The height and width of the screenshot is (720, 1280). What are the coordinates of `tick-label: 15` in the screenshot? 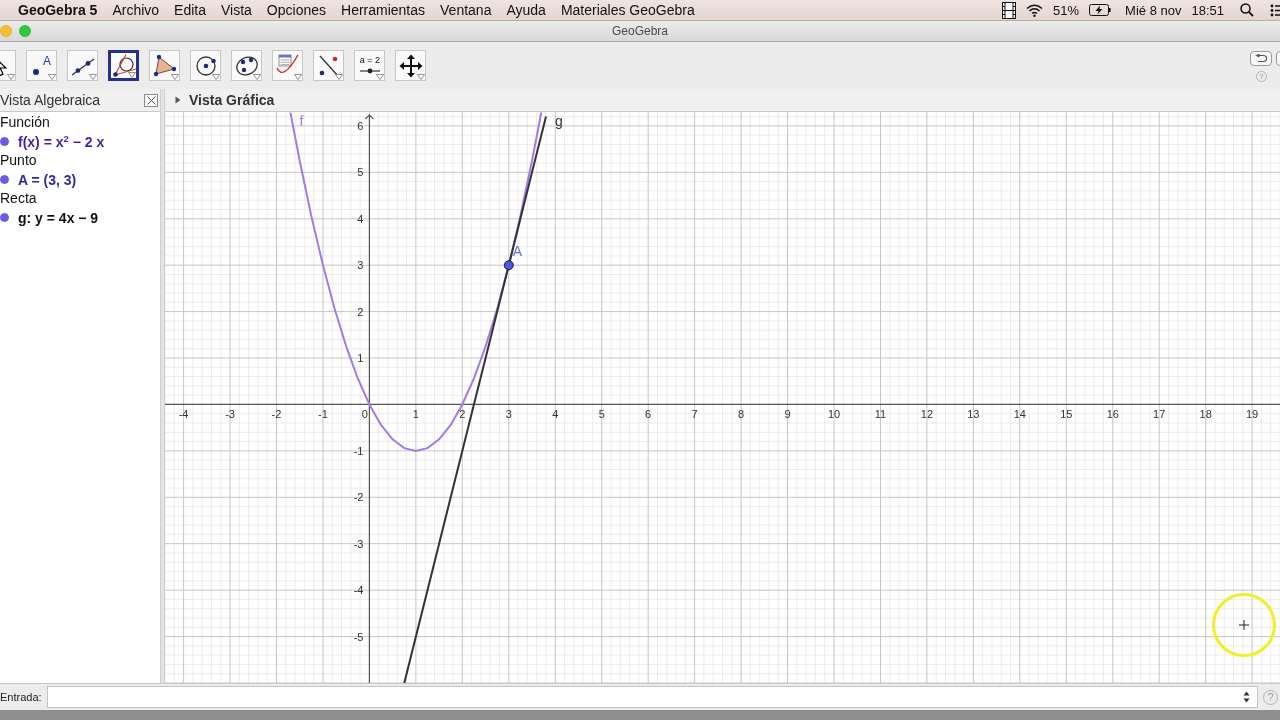 It's located at (1066, 414).